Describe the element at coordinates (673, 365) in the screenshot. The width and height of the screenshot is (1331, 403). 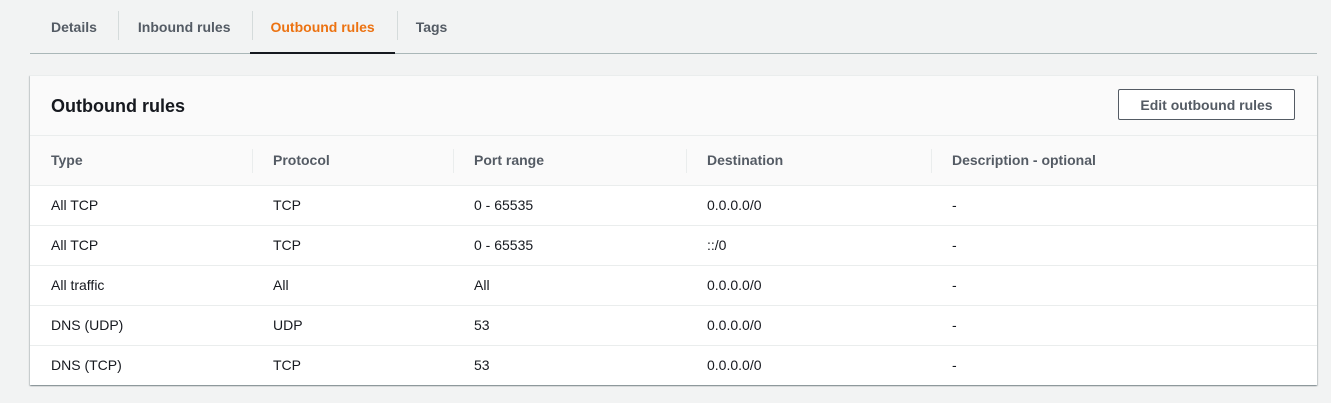
I see `table-row: DNS (TCP) TCP 53 0.0.0.0/0 -` at that location.